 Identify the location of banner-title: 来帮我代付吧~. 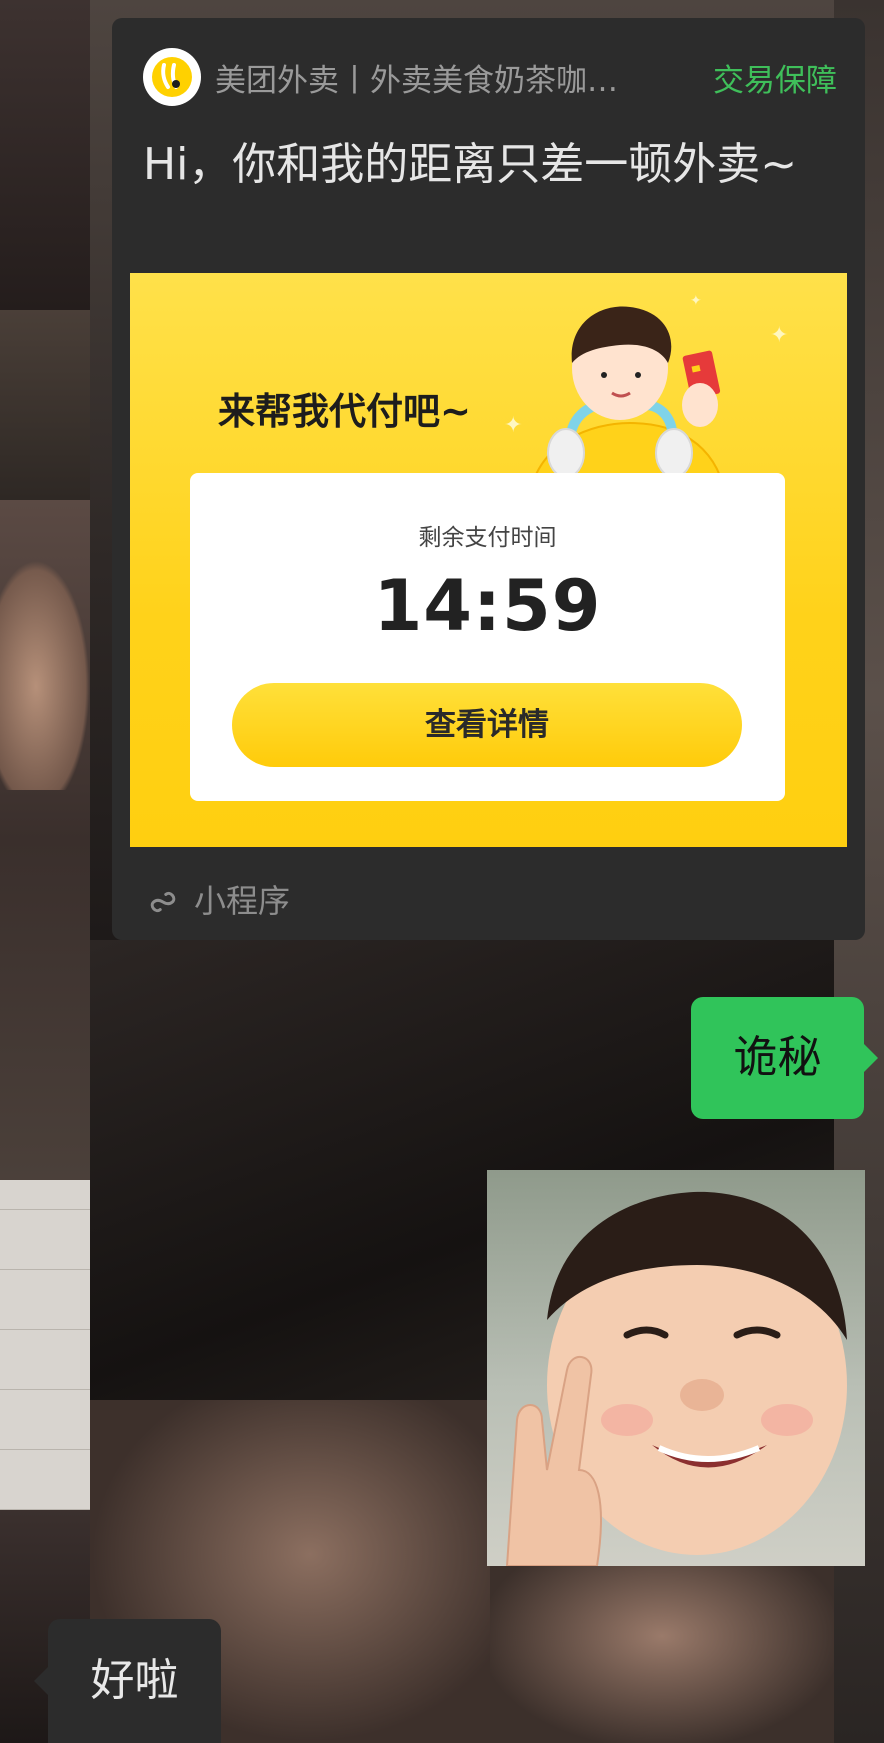
(345, 411).